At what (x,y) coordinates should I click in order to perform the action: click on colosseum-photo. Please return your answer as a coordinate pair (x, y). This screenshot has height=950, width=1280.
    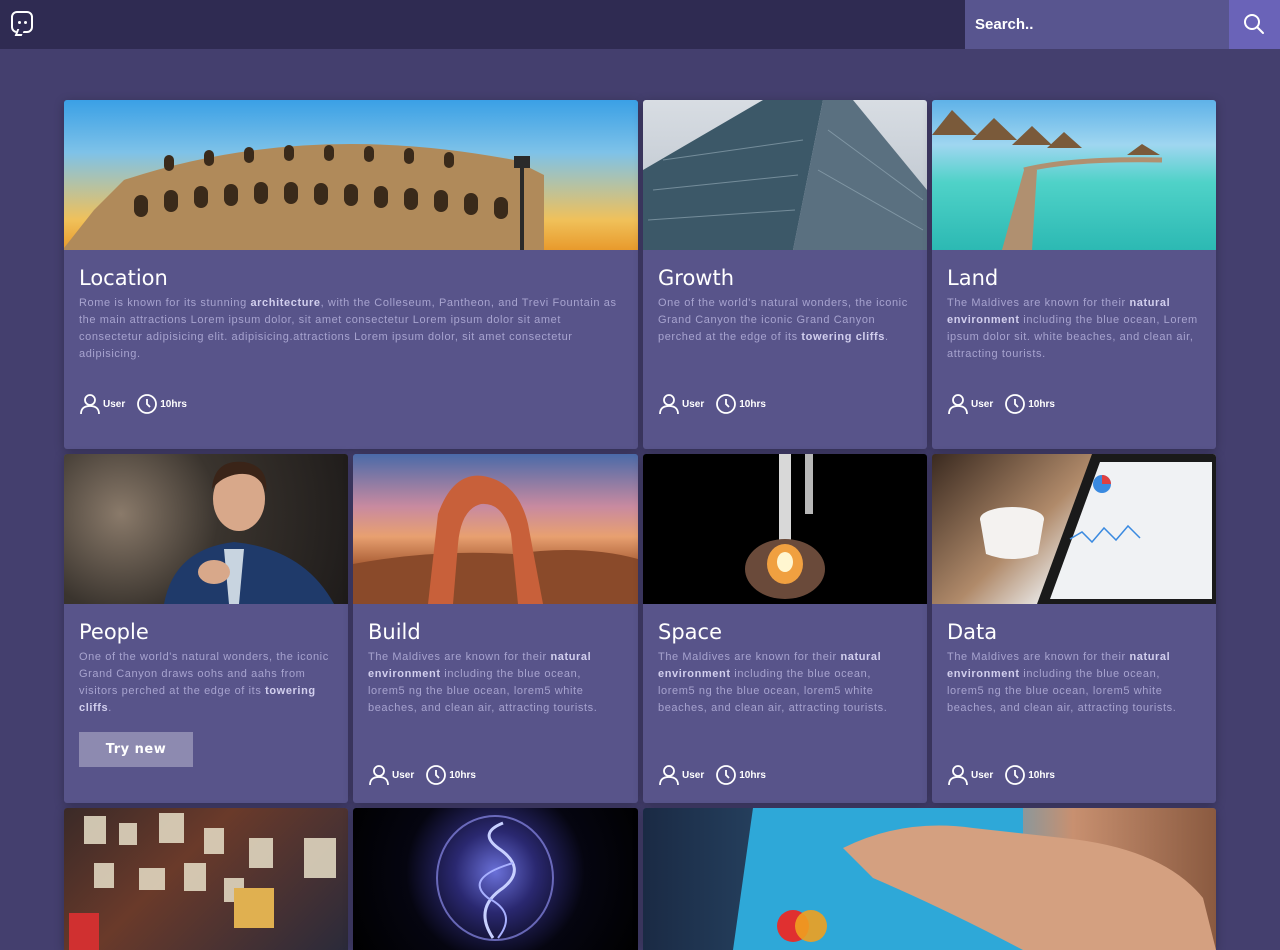
    Looking at the image, I should click on (351, 175).